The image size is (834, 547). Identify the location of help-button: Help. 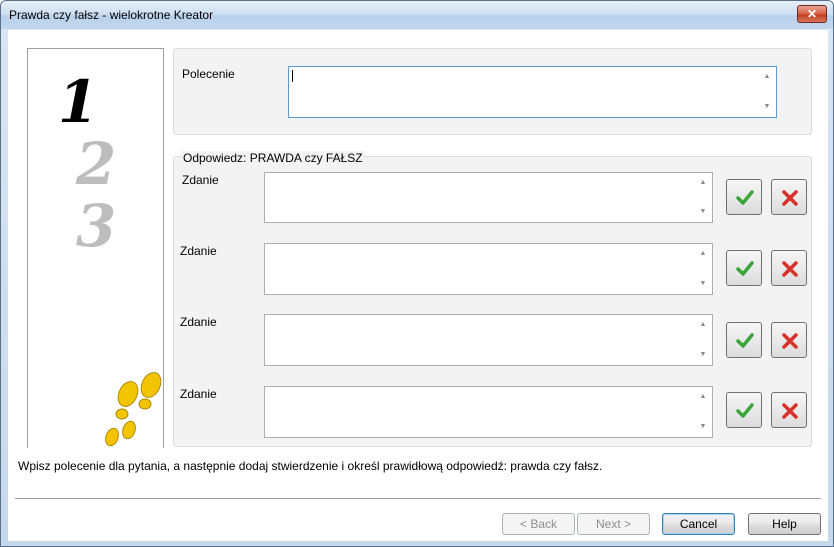
(784, 524).